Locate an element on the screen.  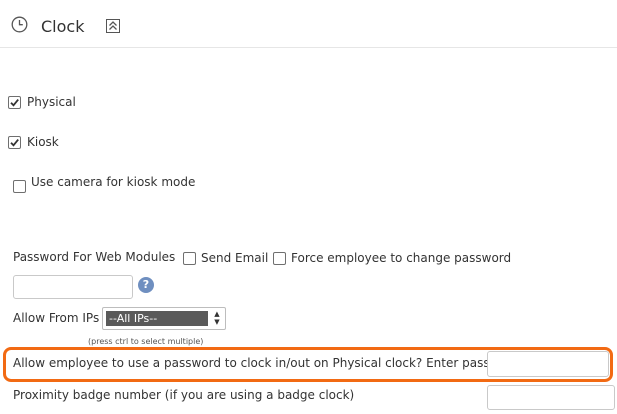
web-password-input is located at coordinates (73, 287).